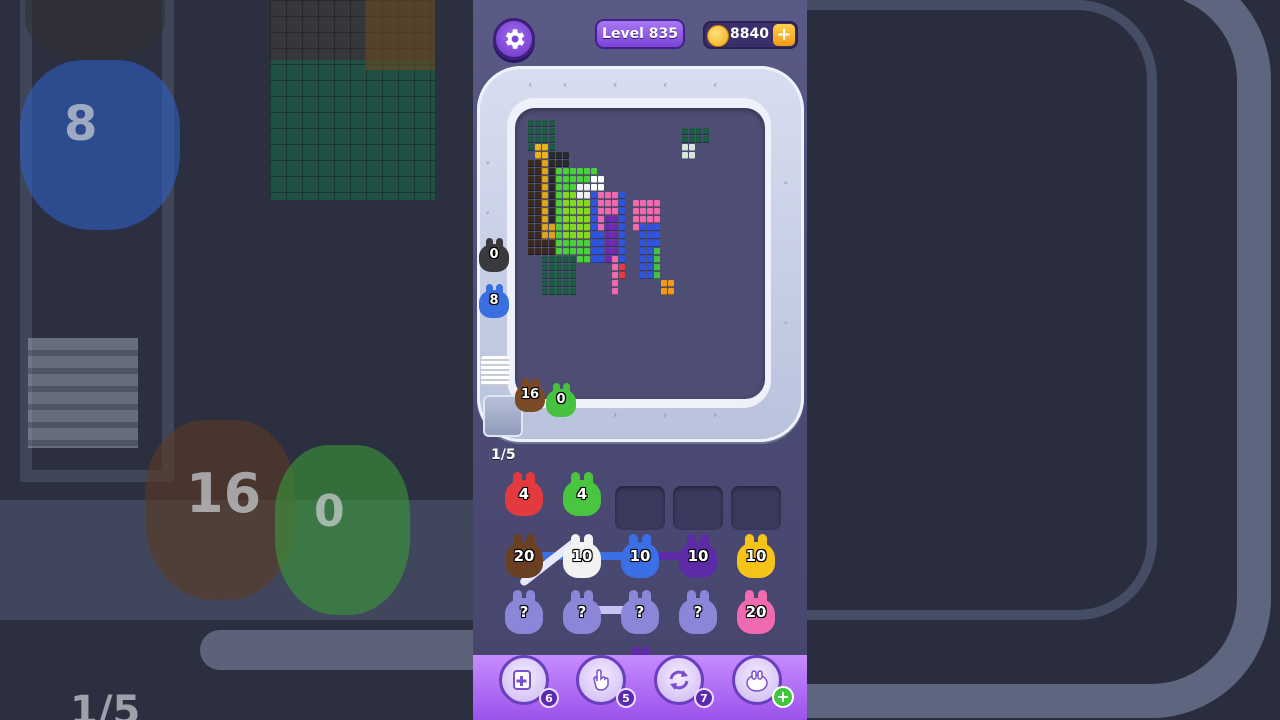  I want to click on magic-blob-add: +, so click(783, 697).